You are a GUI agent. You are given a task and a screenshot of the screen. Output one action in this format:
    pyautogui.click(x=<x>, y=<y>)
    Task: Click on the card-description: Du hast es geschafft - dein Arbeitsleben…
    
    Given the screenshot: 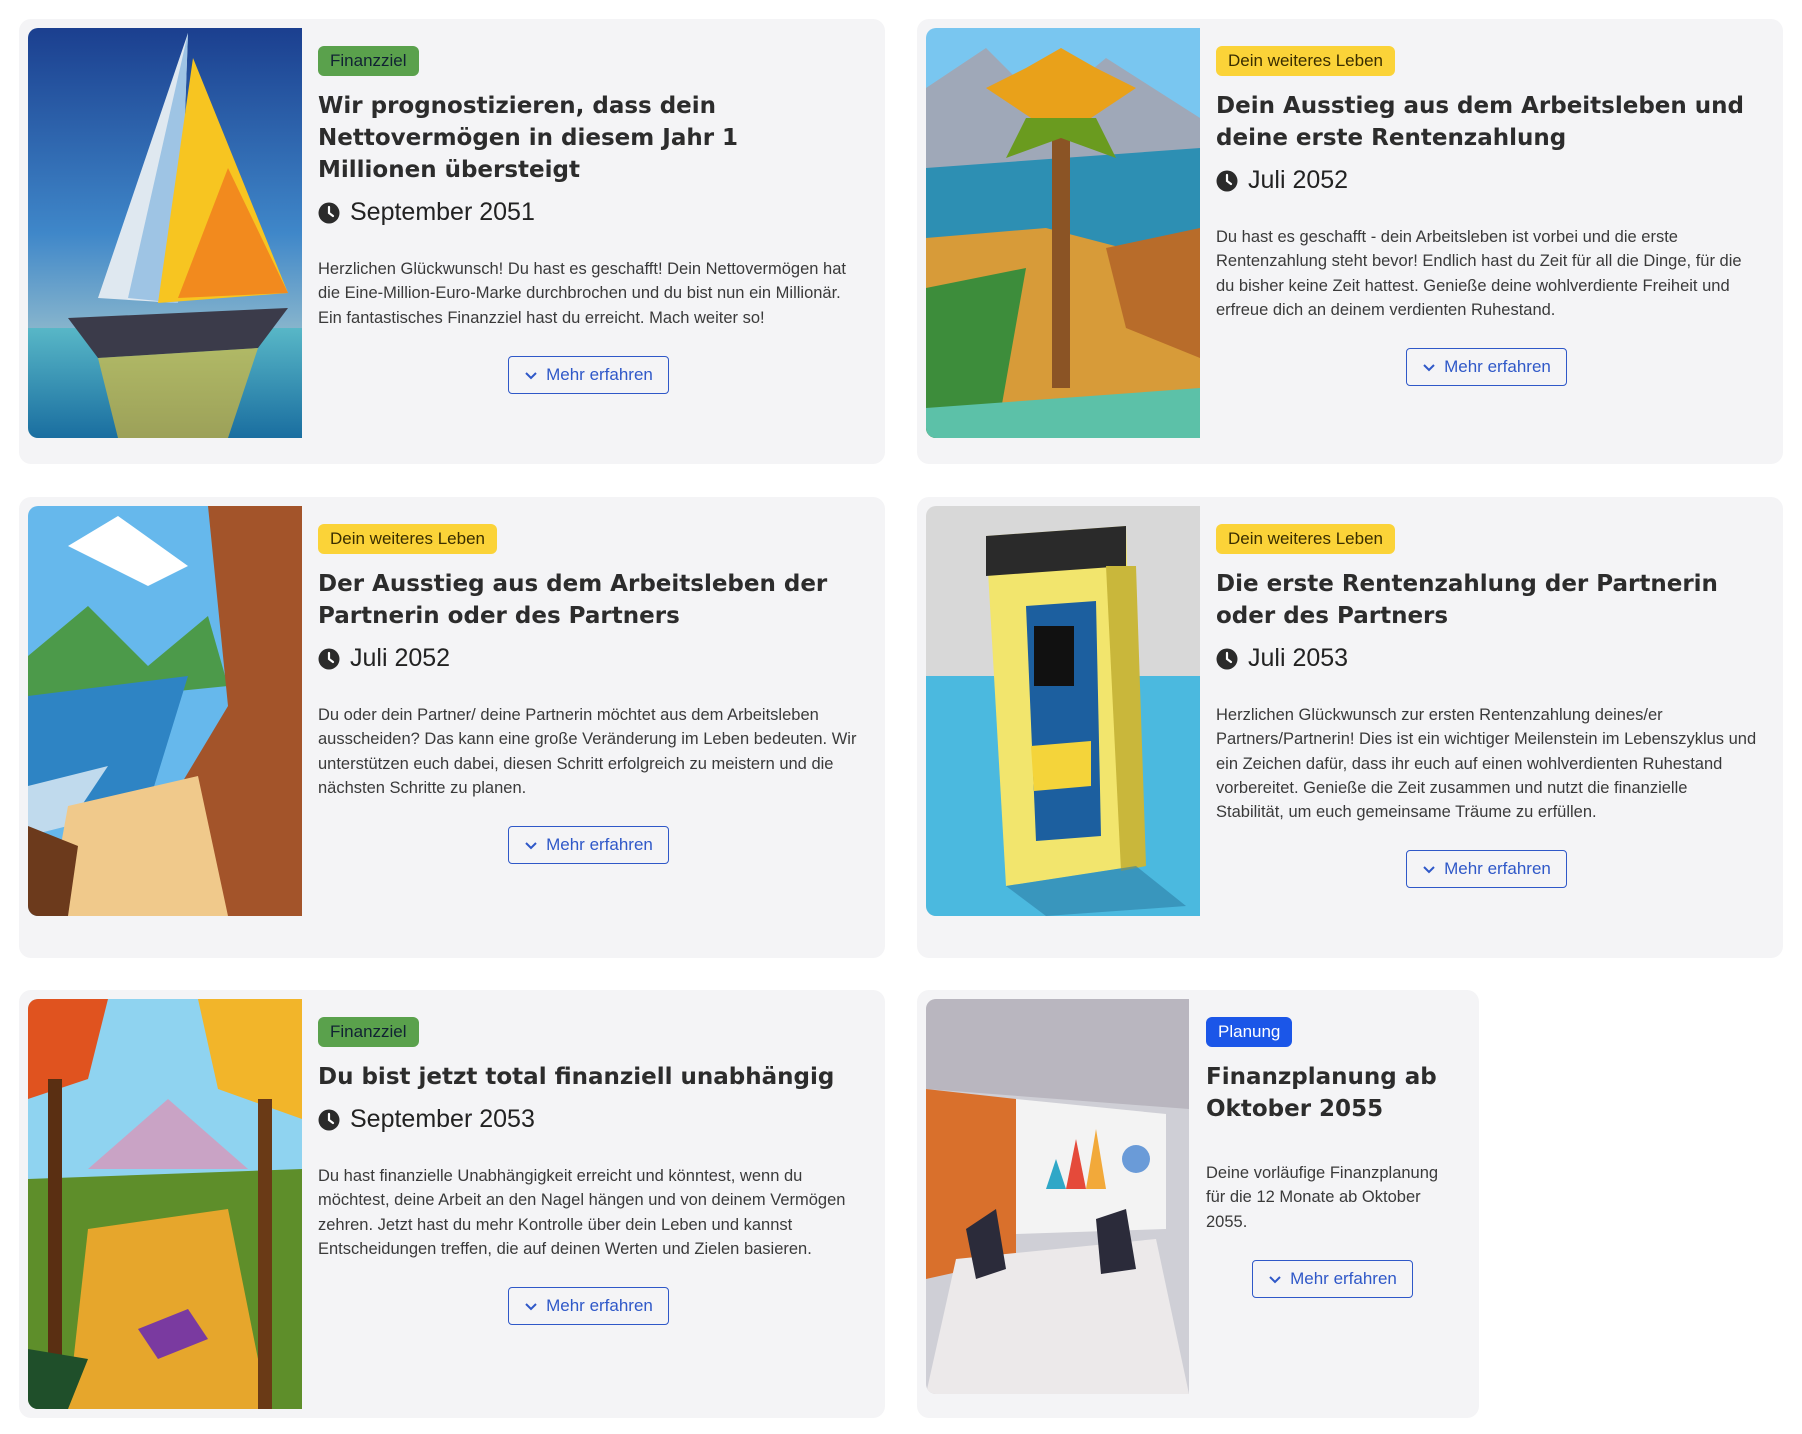 What is the action you would take?
    pyautogui.click(x=1479, y=273)
    